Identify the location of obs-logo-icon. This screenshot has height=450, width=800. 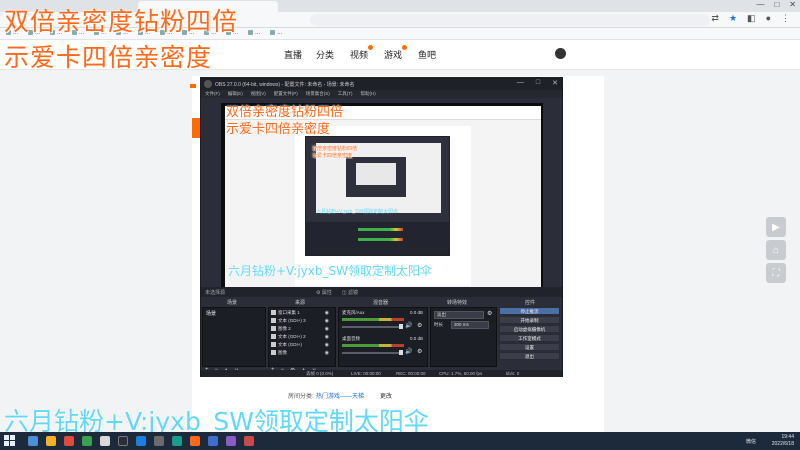
(208, 84).